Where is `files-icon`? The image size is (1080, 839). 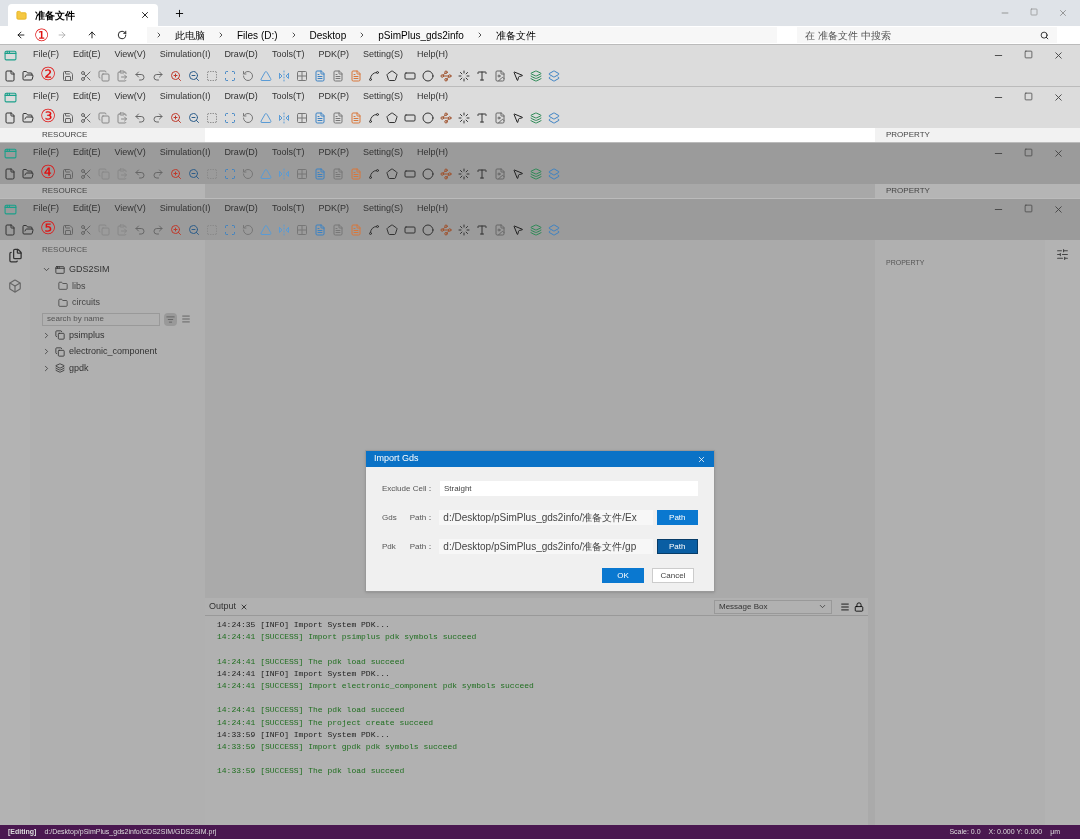 files-icon is located at coordinates (15, 255).